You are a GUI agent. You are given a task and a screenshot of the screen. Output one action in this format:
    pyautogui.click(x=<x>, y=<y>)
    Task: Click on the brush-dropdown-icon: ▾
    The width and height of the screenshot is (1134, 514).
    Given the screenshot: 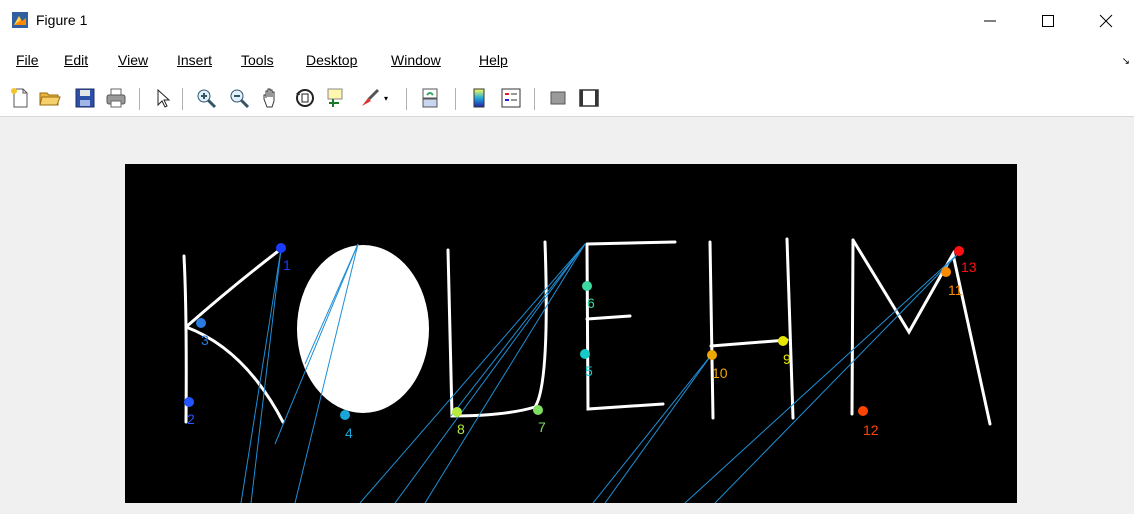 What is the action you would take?
    pyautogui.click(x=386, y=98)
    